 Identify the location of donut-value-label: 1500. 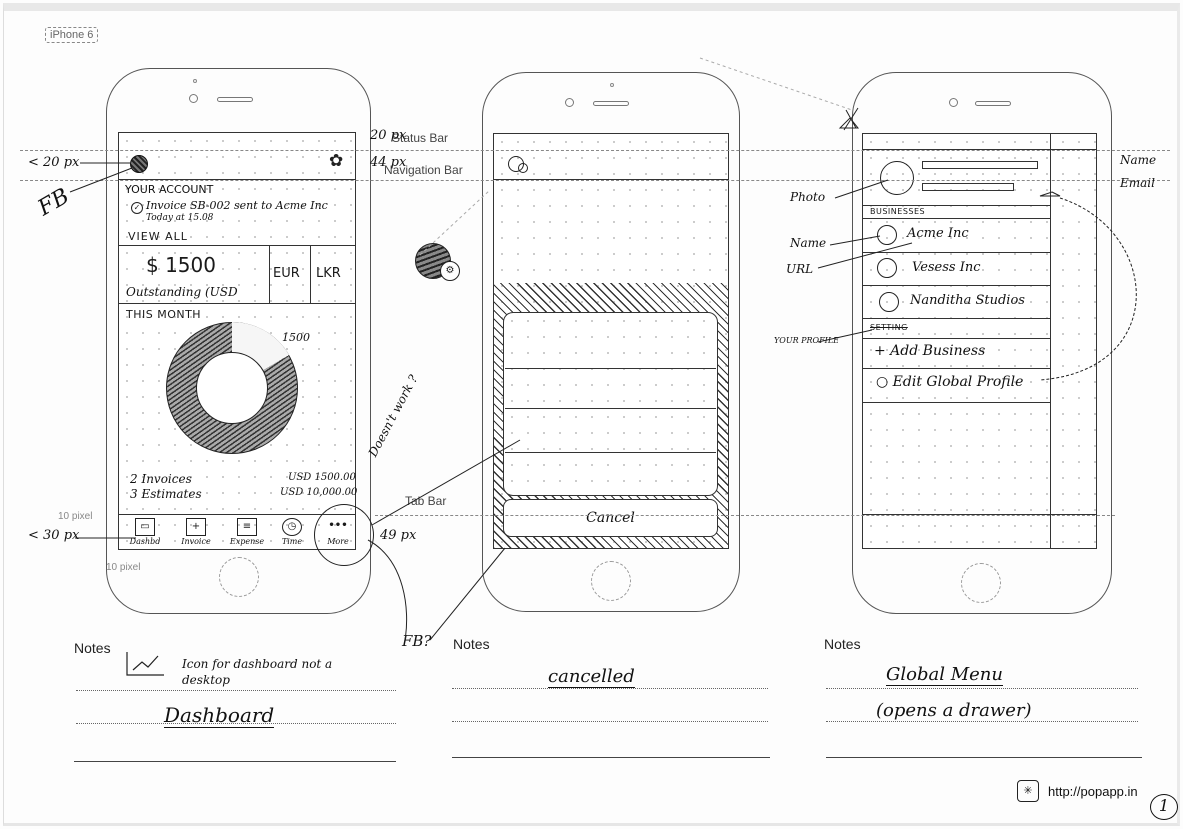
(296, 337).